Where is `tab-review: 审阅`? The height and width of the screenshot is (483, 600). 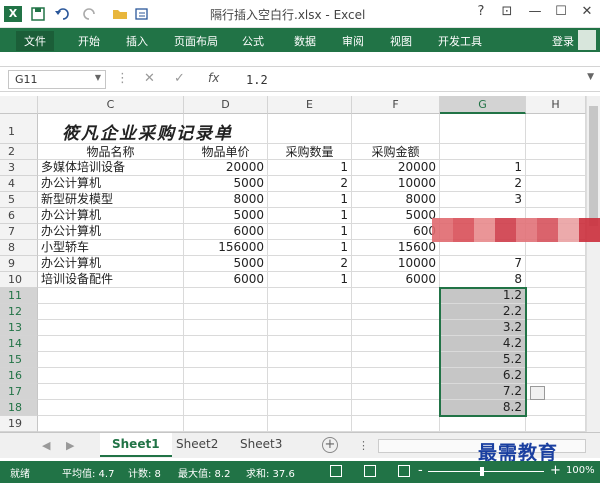 tab-review: 审阅 is located at coordinates (353, 41).